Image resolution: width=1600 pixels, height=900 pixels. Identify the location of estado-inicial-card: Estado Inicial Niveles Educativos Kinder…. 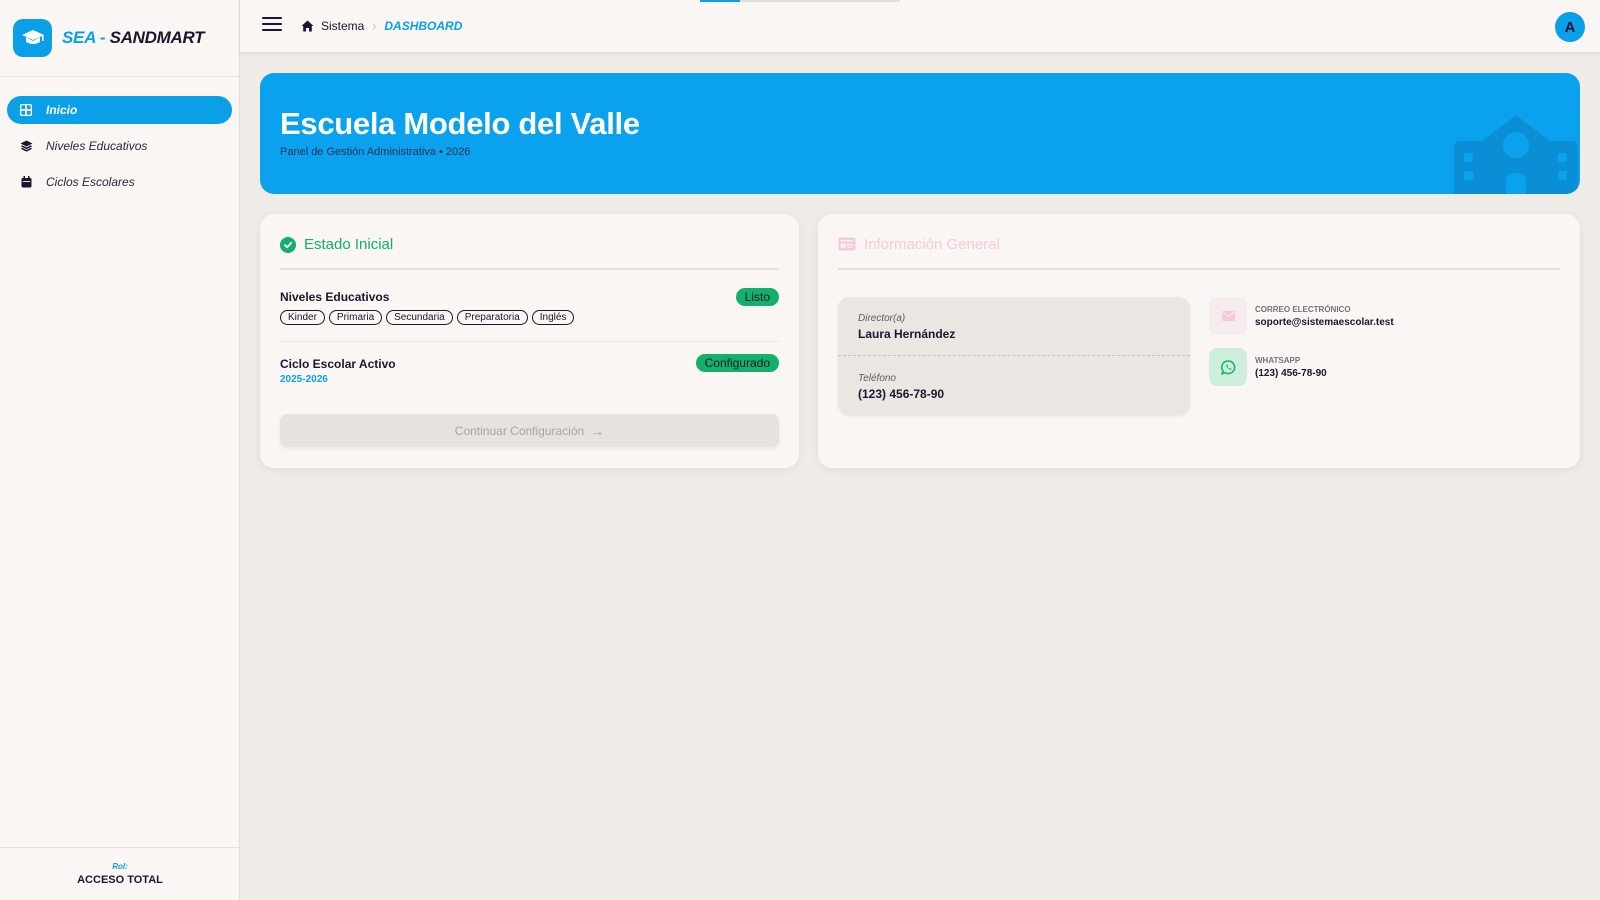
(529, 341).